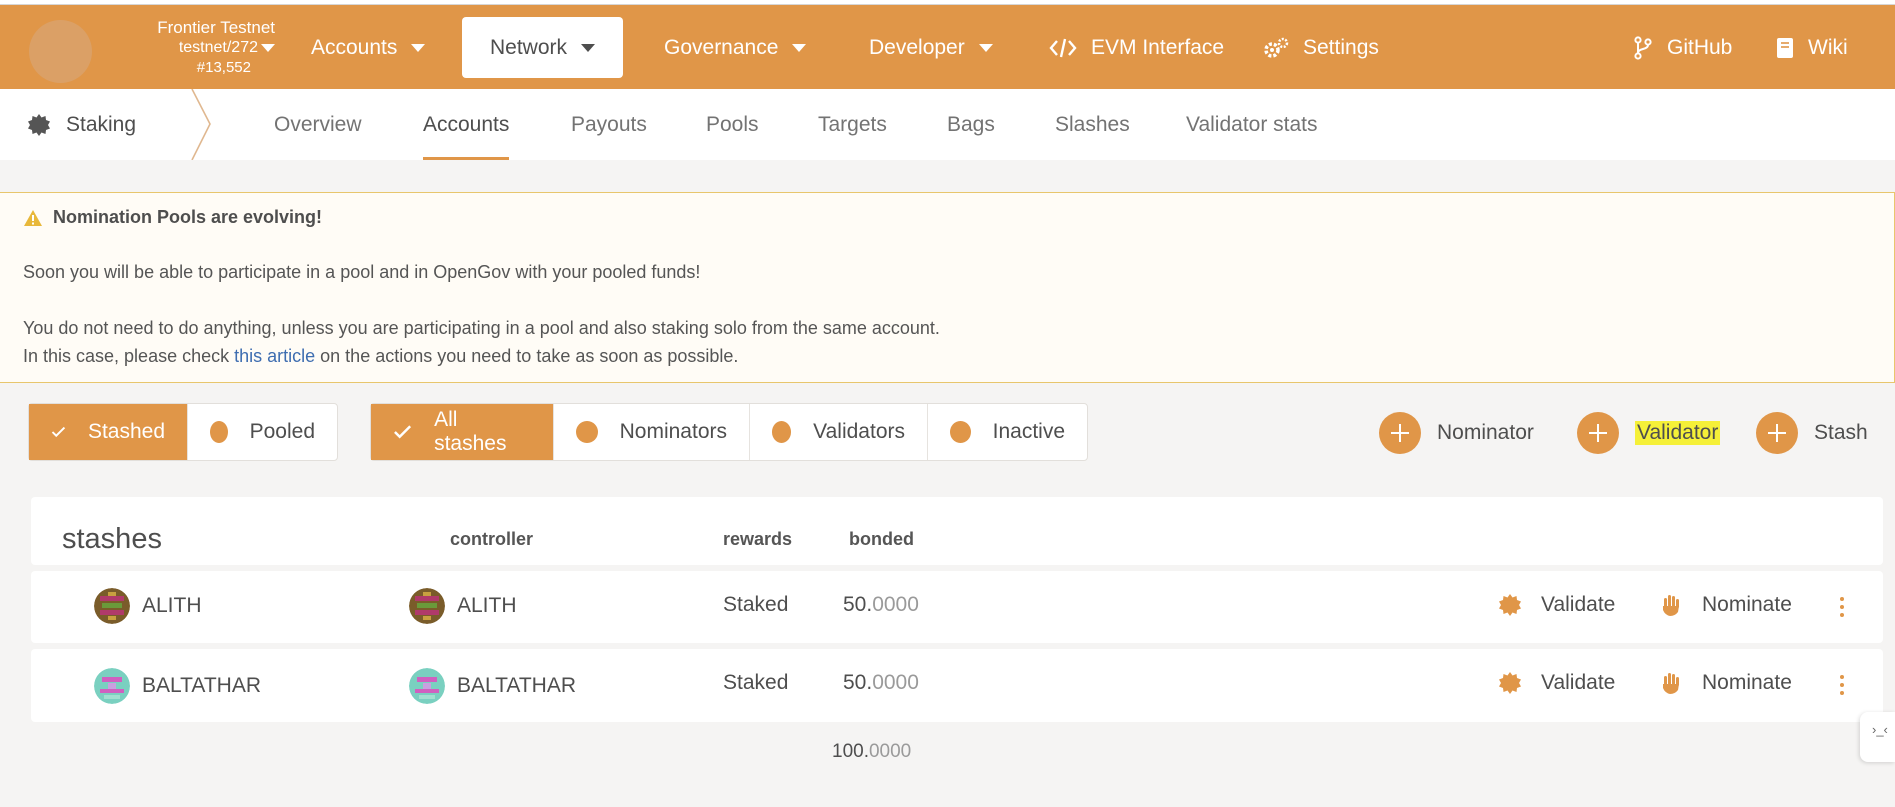 This screenshot has width=1895, height=807. Describe the element at coordinates (60, 51) in the screenshot. I see `chain-logo` at that location.